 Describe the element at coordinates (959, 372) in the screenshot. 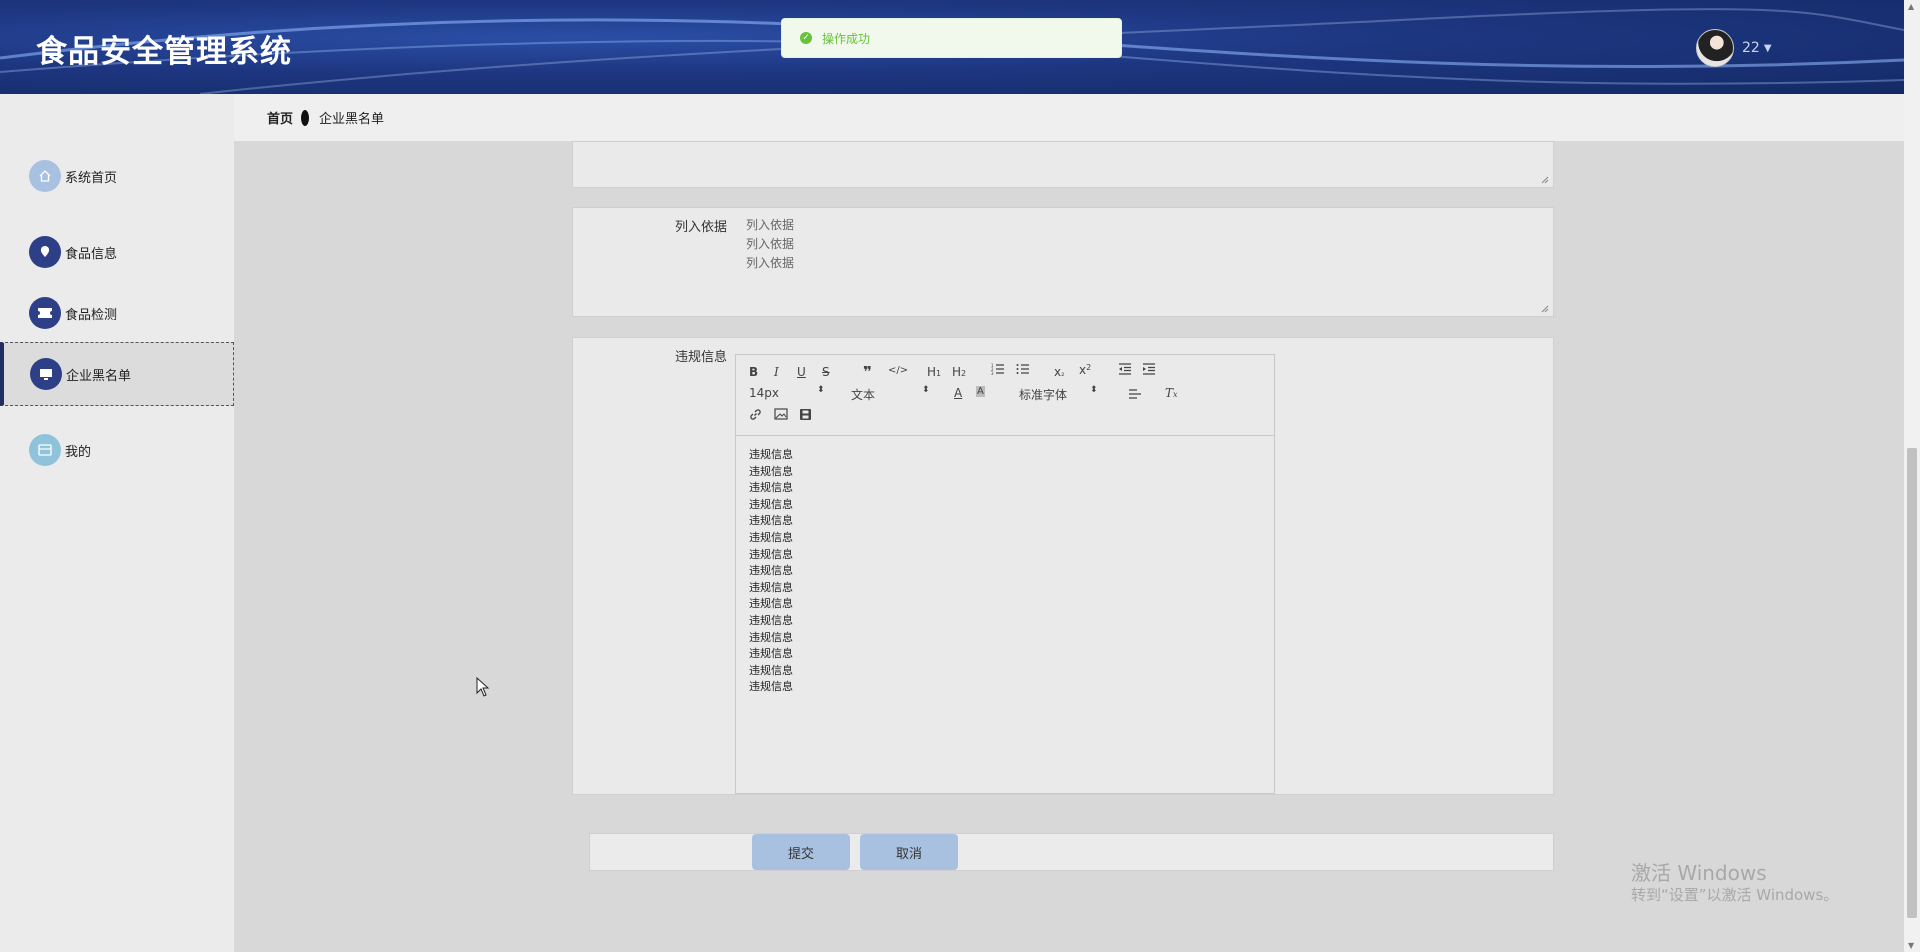

I see `heading2-icon: H2` at that location.